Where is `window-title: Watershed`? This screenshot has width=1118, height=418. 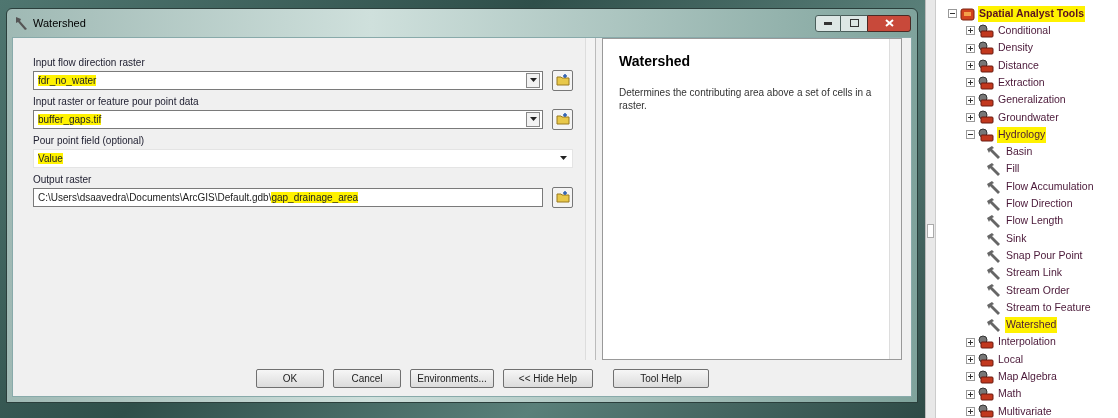 window-title: Watershed is located at coordinates (59, 23).